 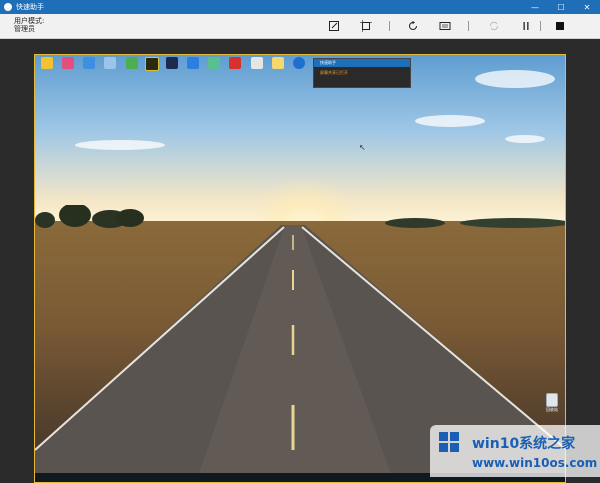 I want to click on mouse-cursor-icon: ↖, so click(x=362, y=147).